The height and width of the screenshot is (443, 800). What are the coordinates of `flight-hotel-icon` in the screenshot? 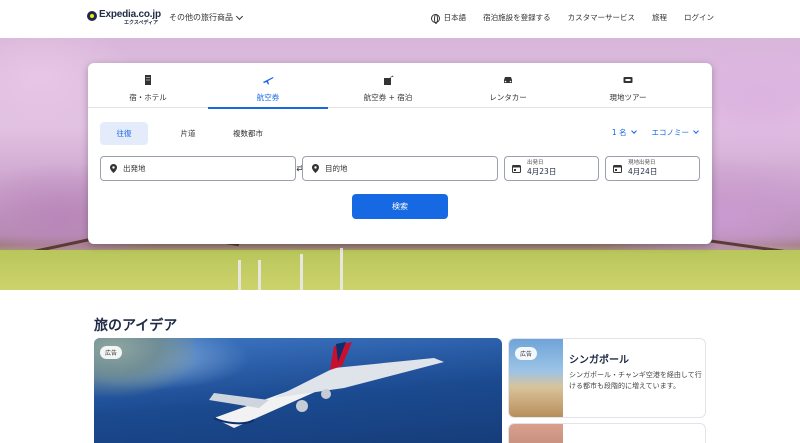 It's located at (388, 80).